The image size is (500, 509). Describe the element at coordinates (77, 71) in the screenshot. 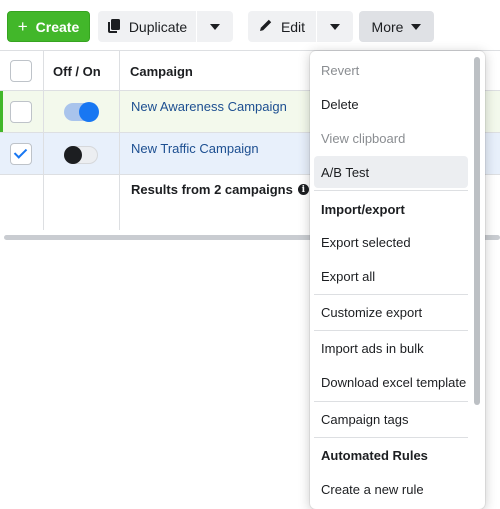

I see `toggle-column-header: Off / On` at that location.